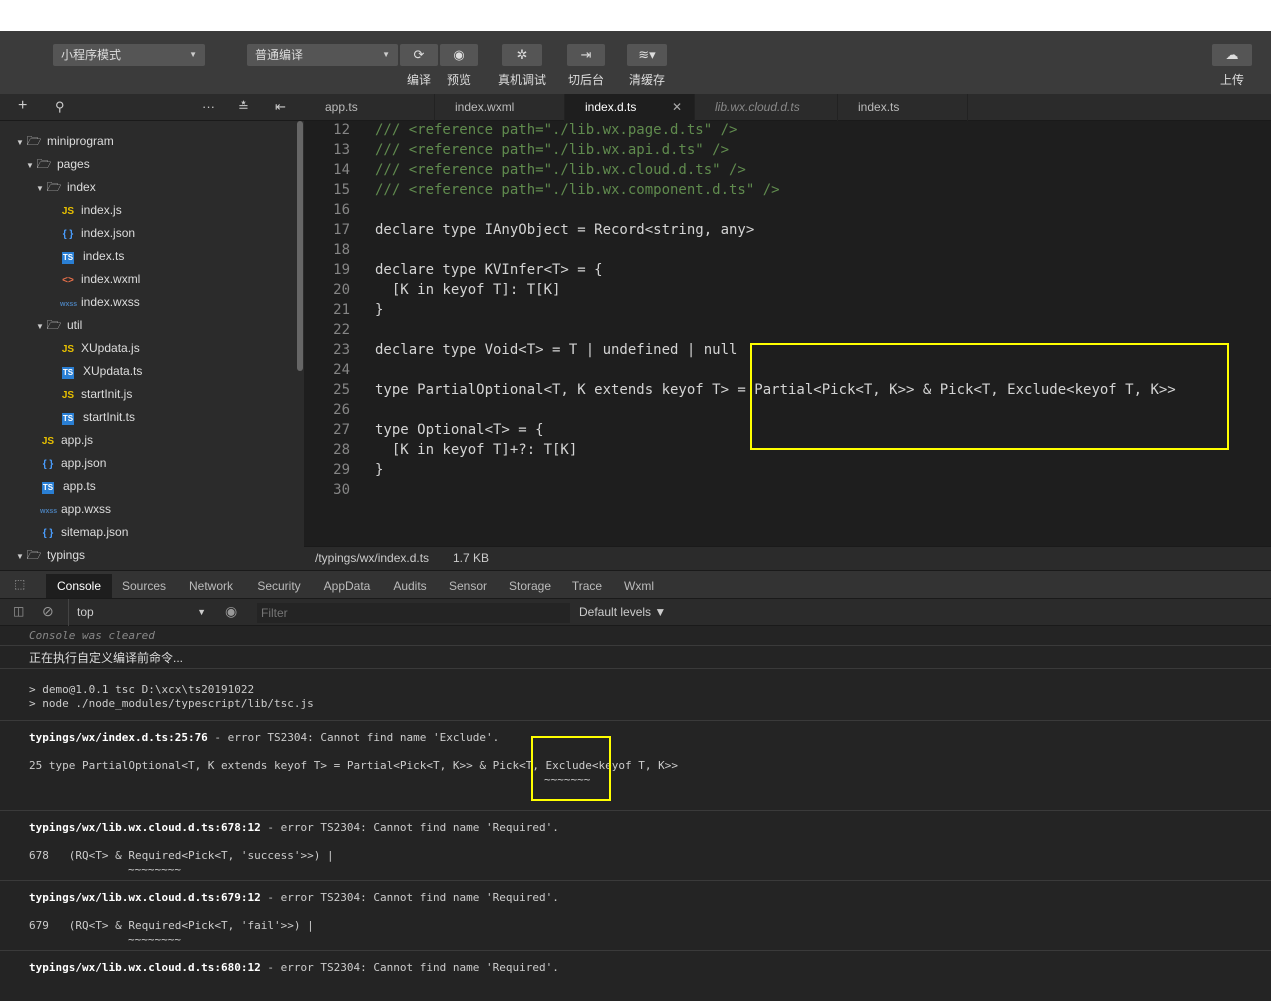 The width and height of the screenshot is (1271, 1001). Describe the element at coordinates (410, 586) in the screenshot. I see `tab-audits: Audits` at that location.